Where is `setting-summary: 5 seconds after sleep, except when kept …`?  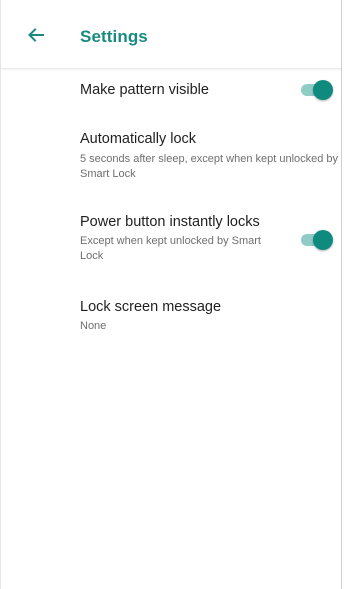
setting-summary: 5 seconds after sleep, except when kept … is located at coordinates (209, 166).